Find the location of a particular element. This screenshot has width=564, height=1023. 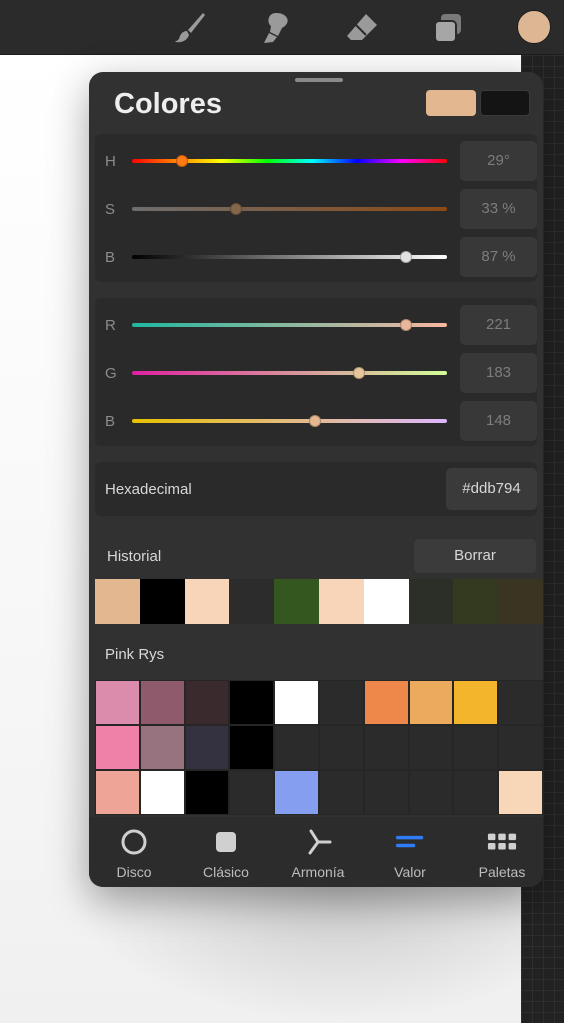

green-slider is located at coordinates (289, 373).